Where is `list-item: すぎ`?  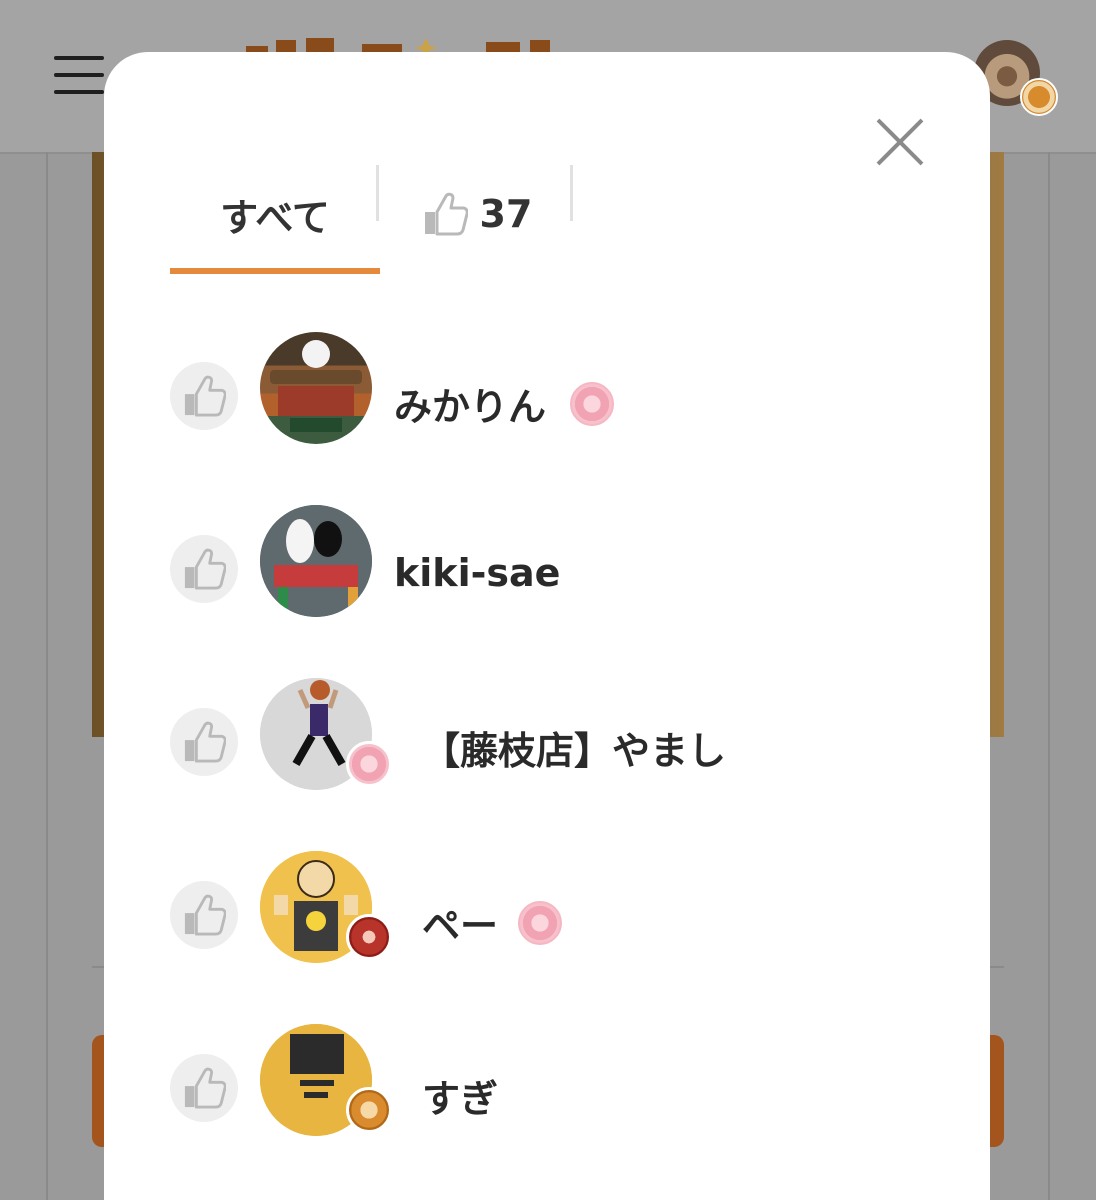 list-item: すぎ is located at coordinates (560, 1108).